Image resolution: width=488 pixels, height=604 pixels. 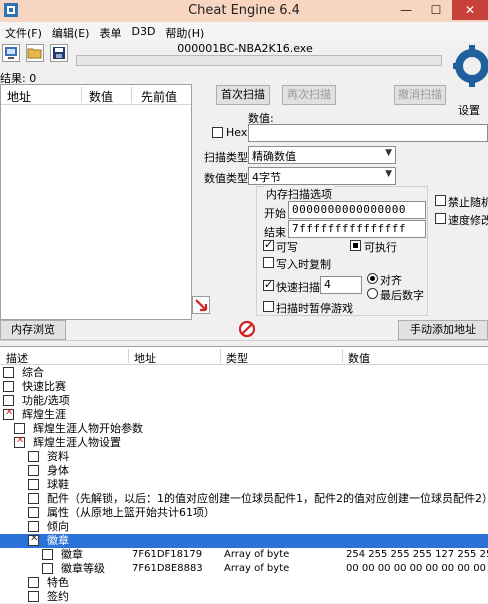 What do you see at coordinates (72, 554) in the screenshot?
I see `row-description: 徽章` at bounding box center [72, 554].